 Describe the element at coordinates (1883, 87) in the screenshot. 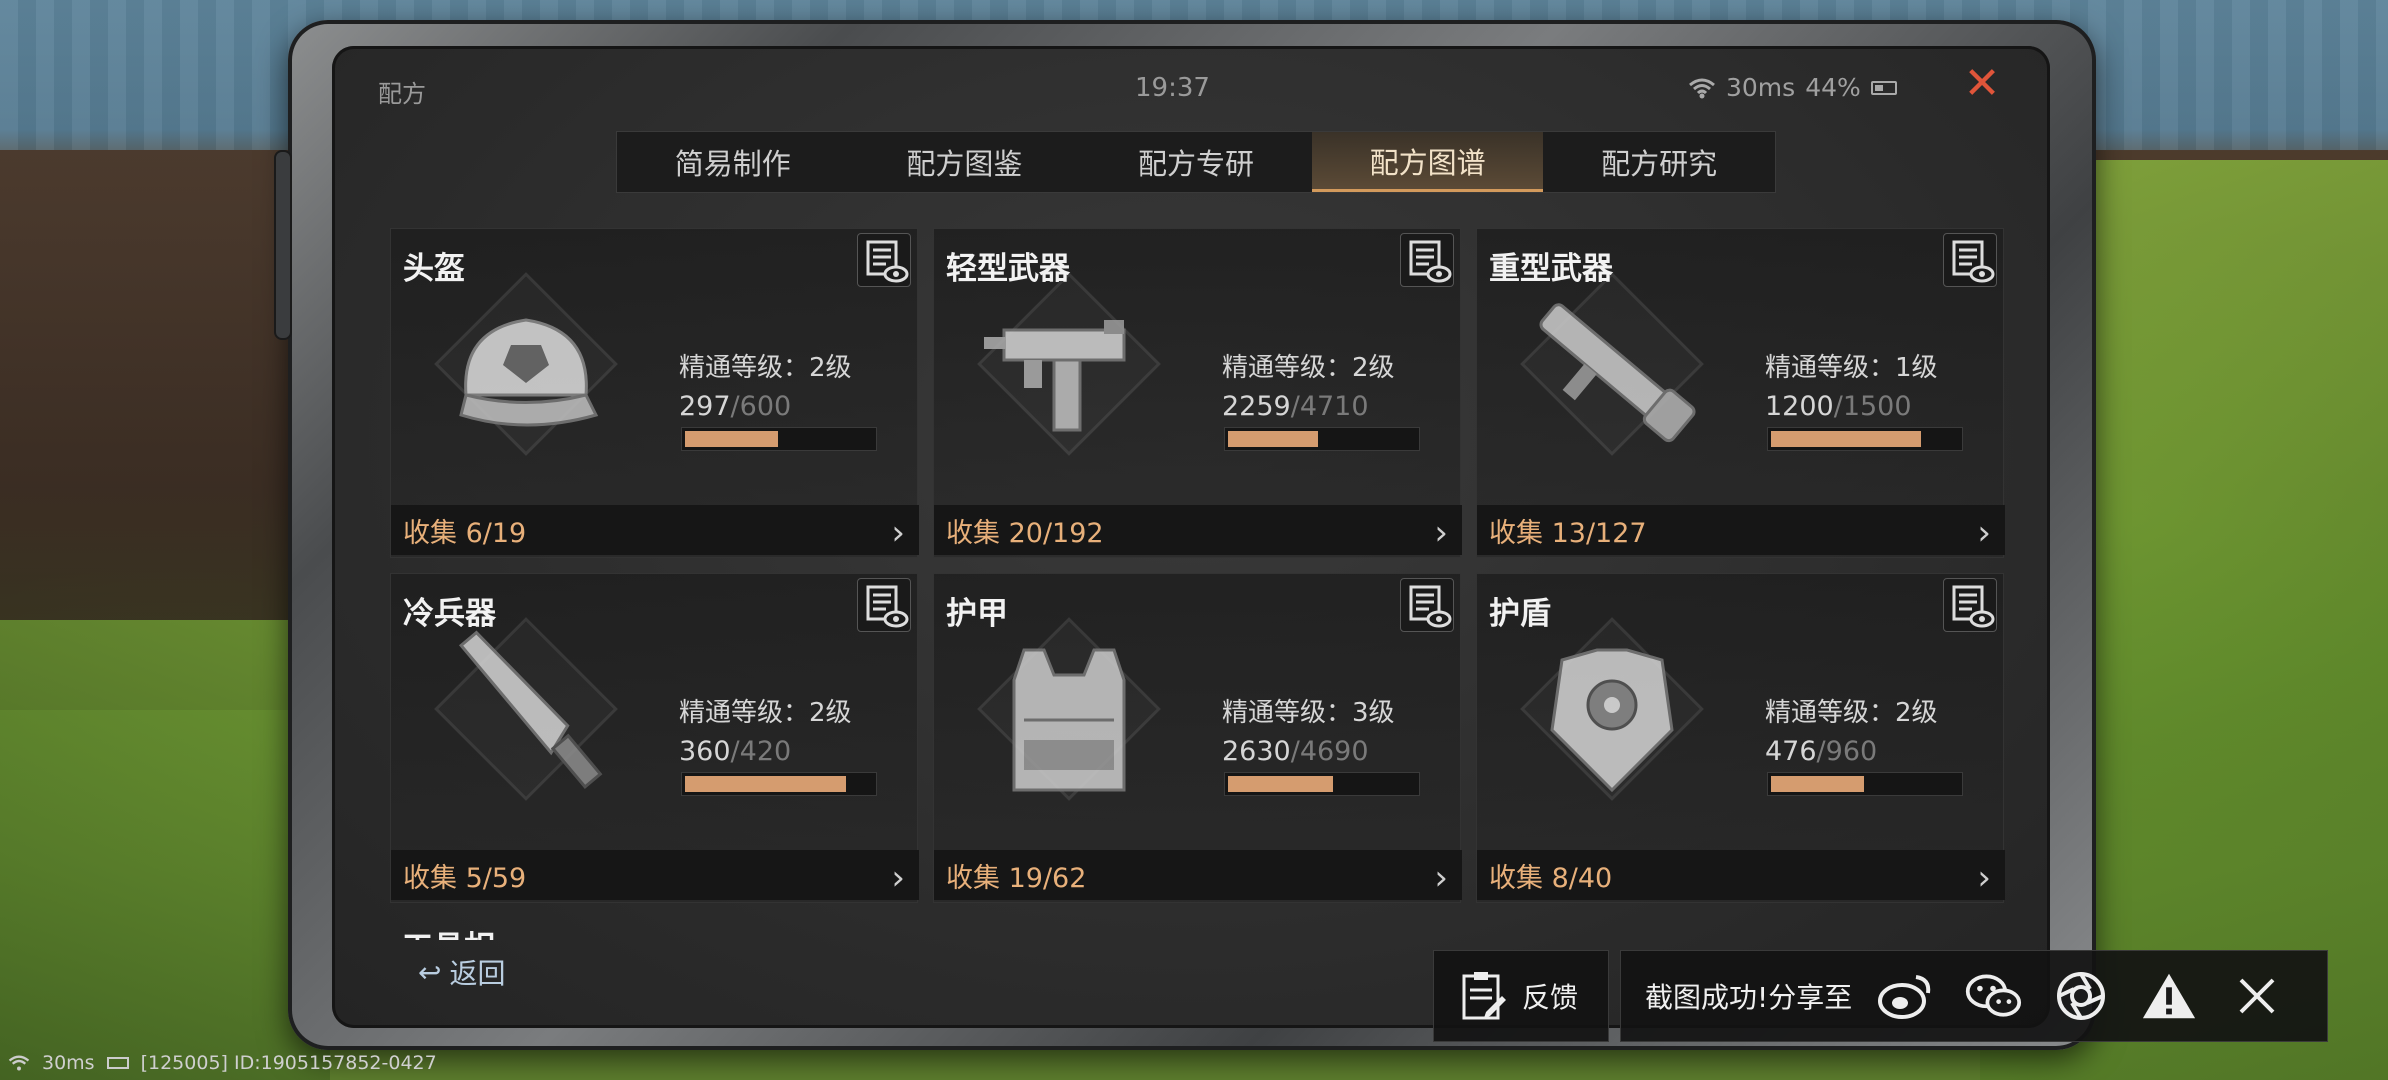

I see `battery-icon` at that location.